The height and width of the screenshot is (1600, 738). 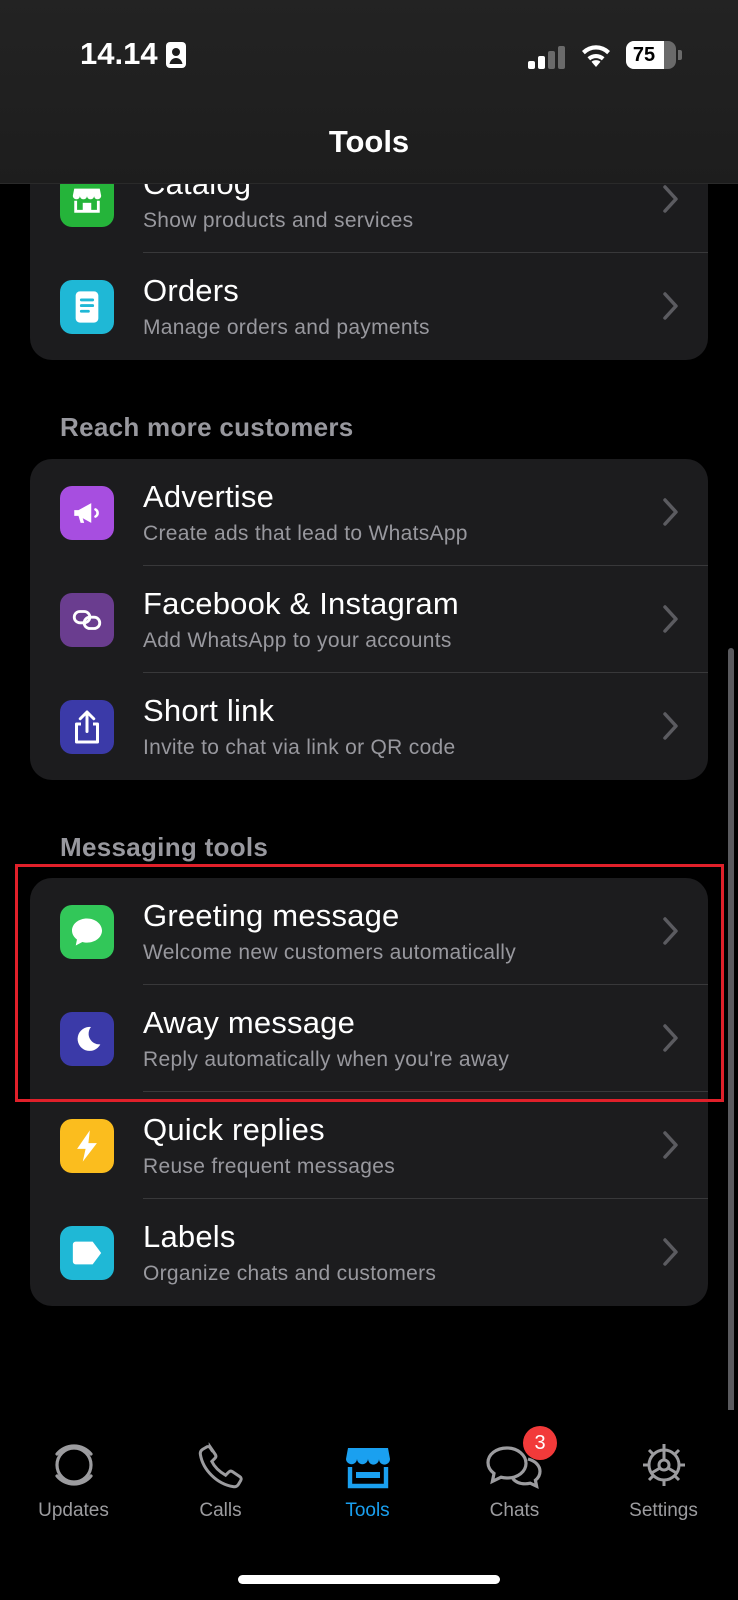 What do you see at coordinates (301, 603) in the screenshot?
I see `facebook-instagram-title: Facebook & Instagram` at bounding box center [301, 603].